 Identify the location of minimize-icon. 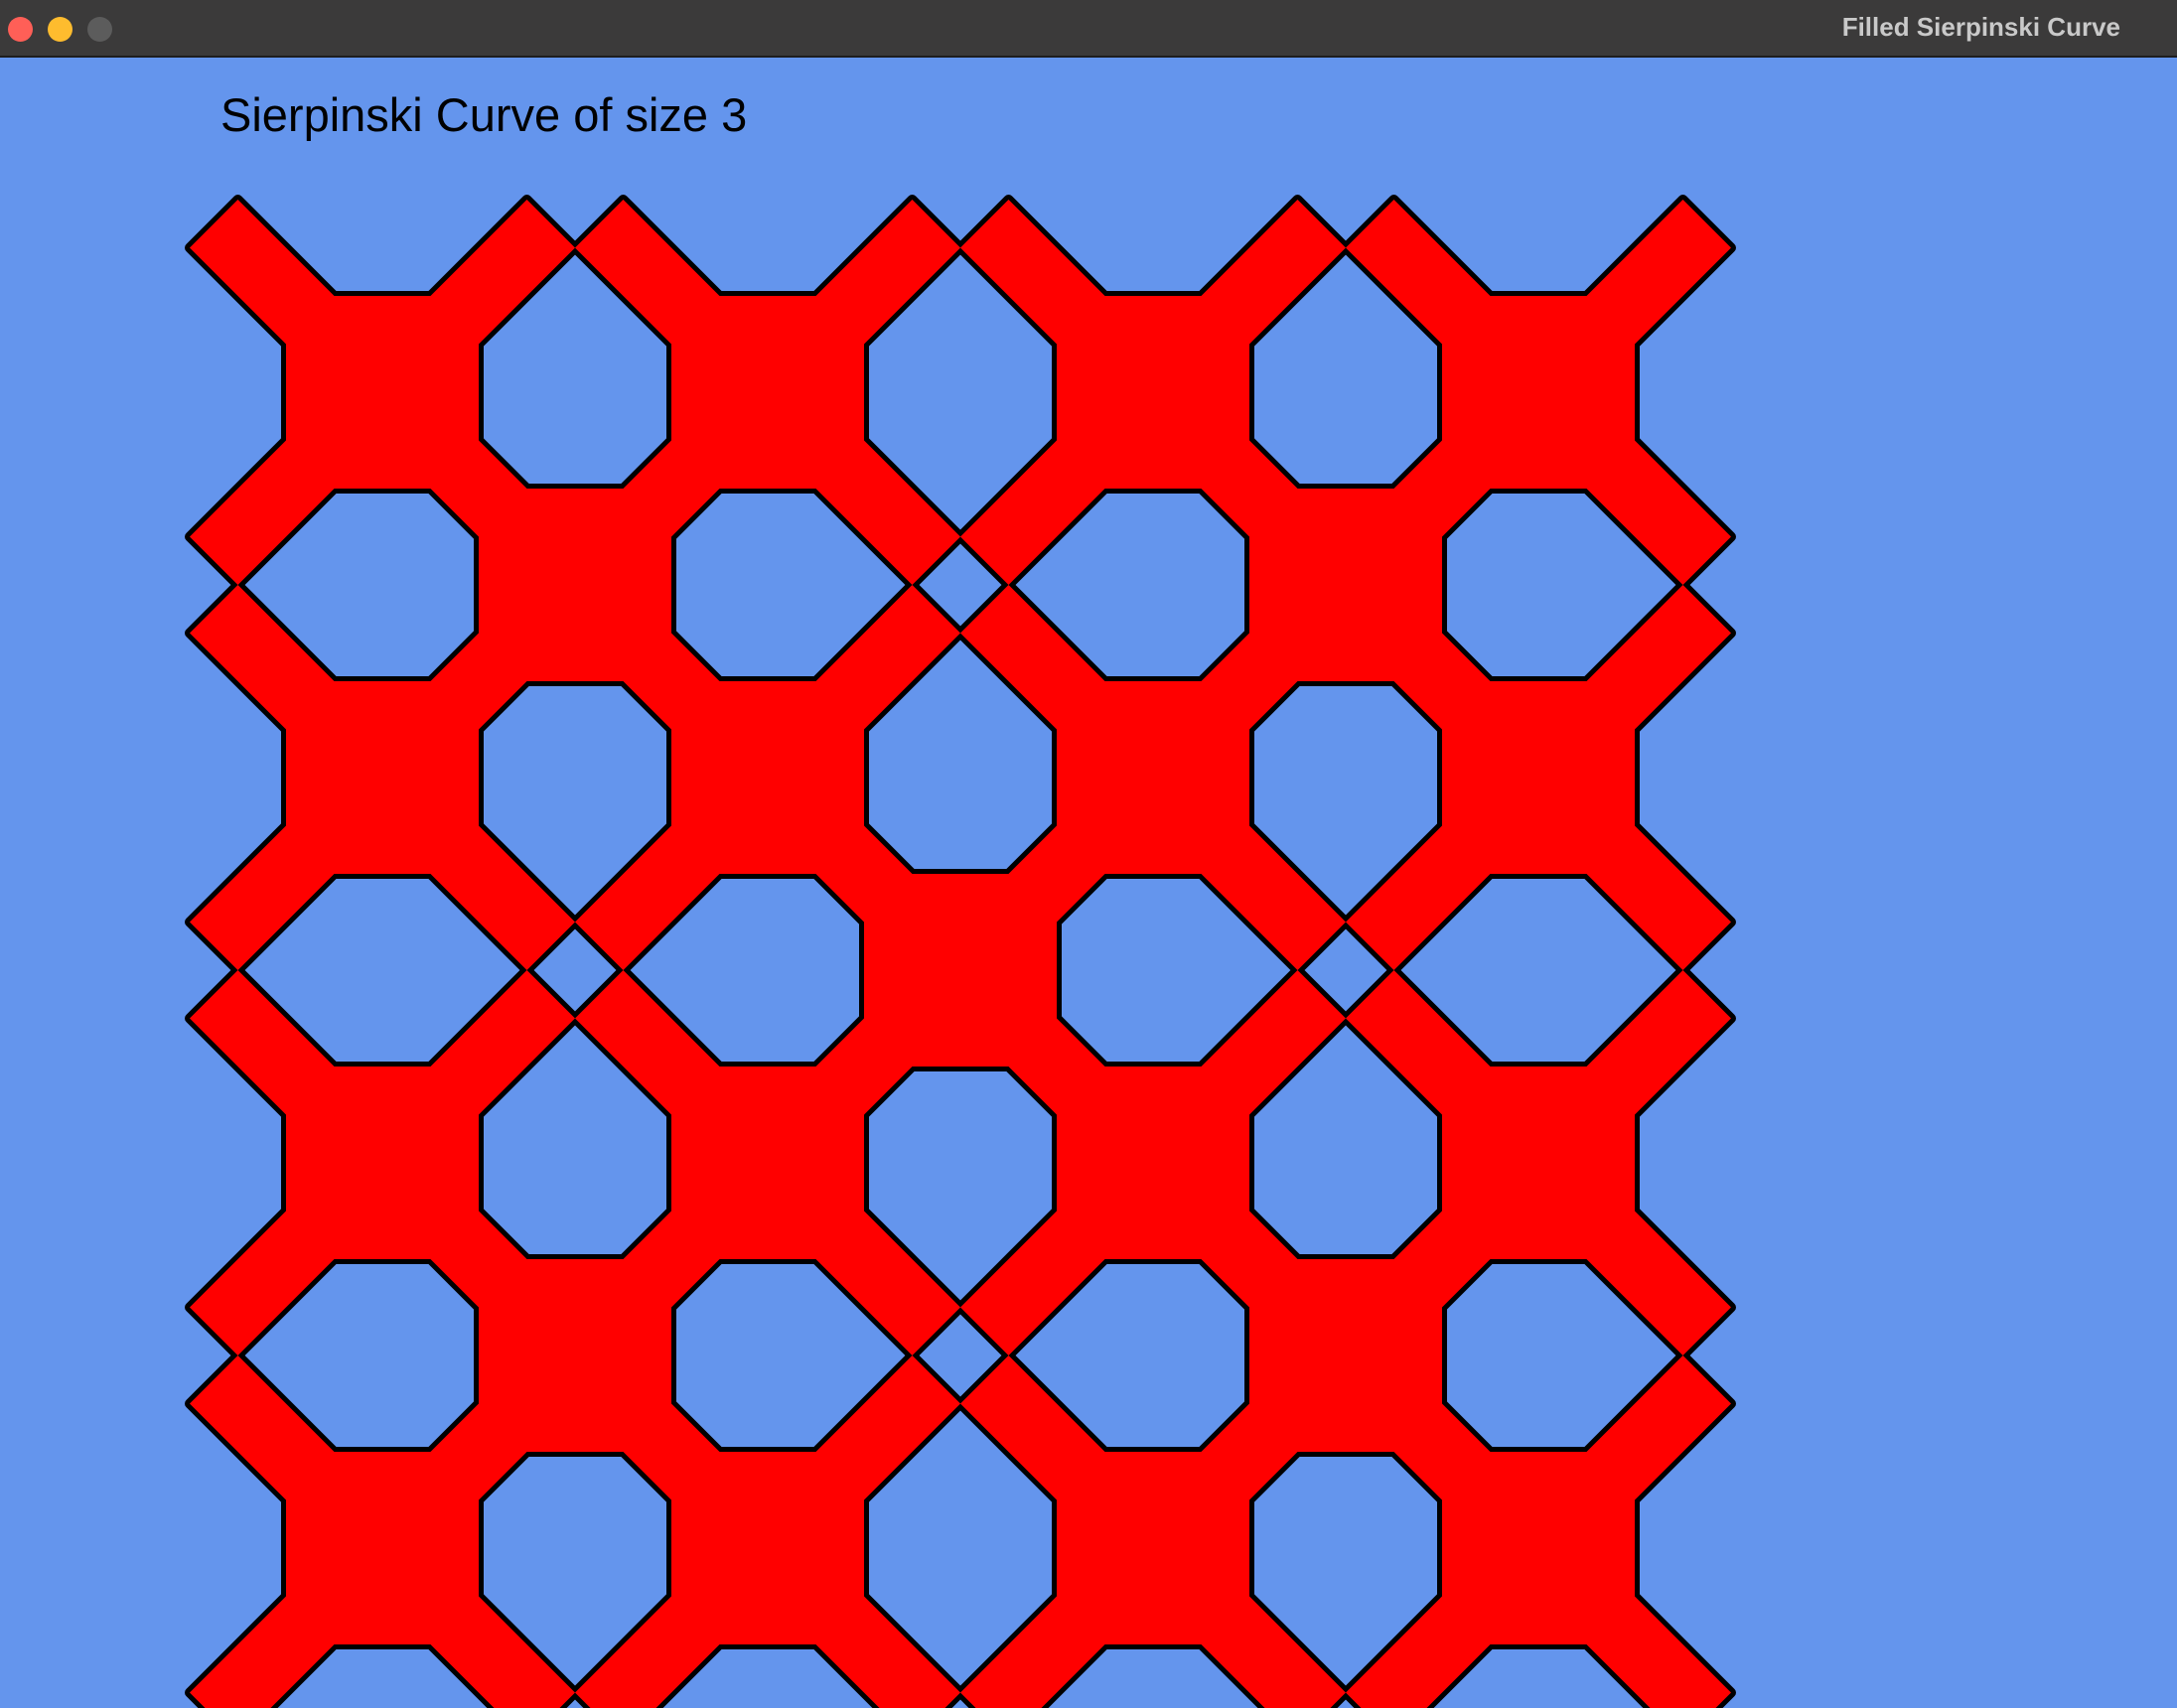
(61, 29).